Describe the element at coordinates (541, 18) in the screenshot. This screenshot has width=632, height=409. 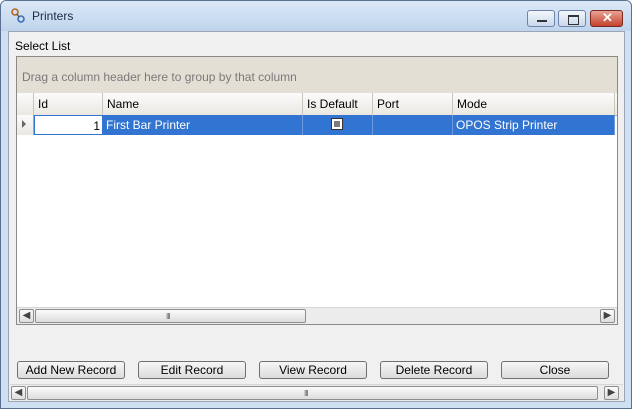
I see `minimize-button` at that location.